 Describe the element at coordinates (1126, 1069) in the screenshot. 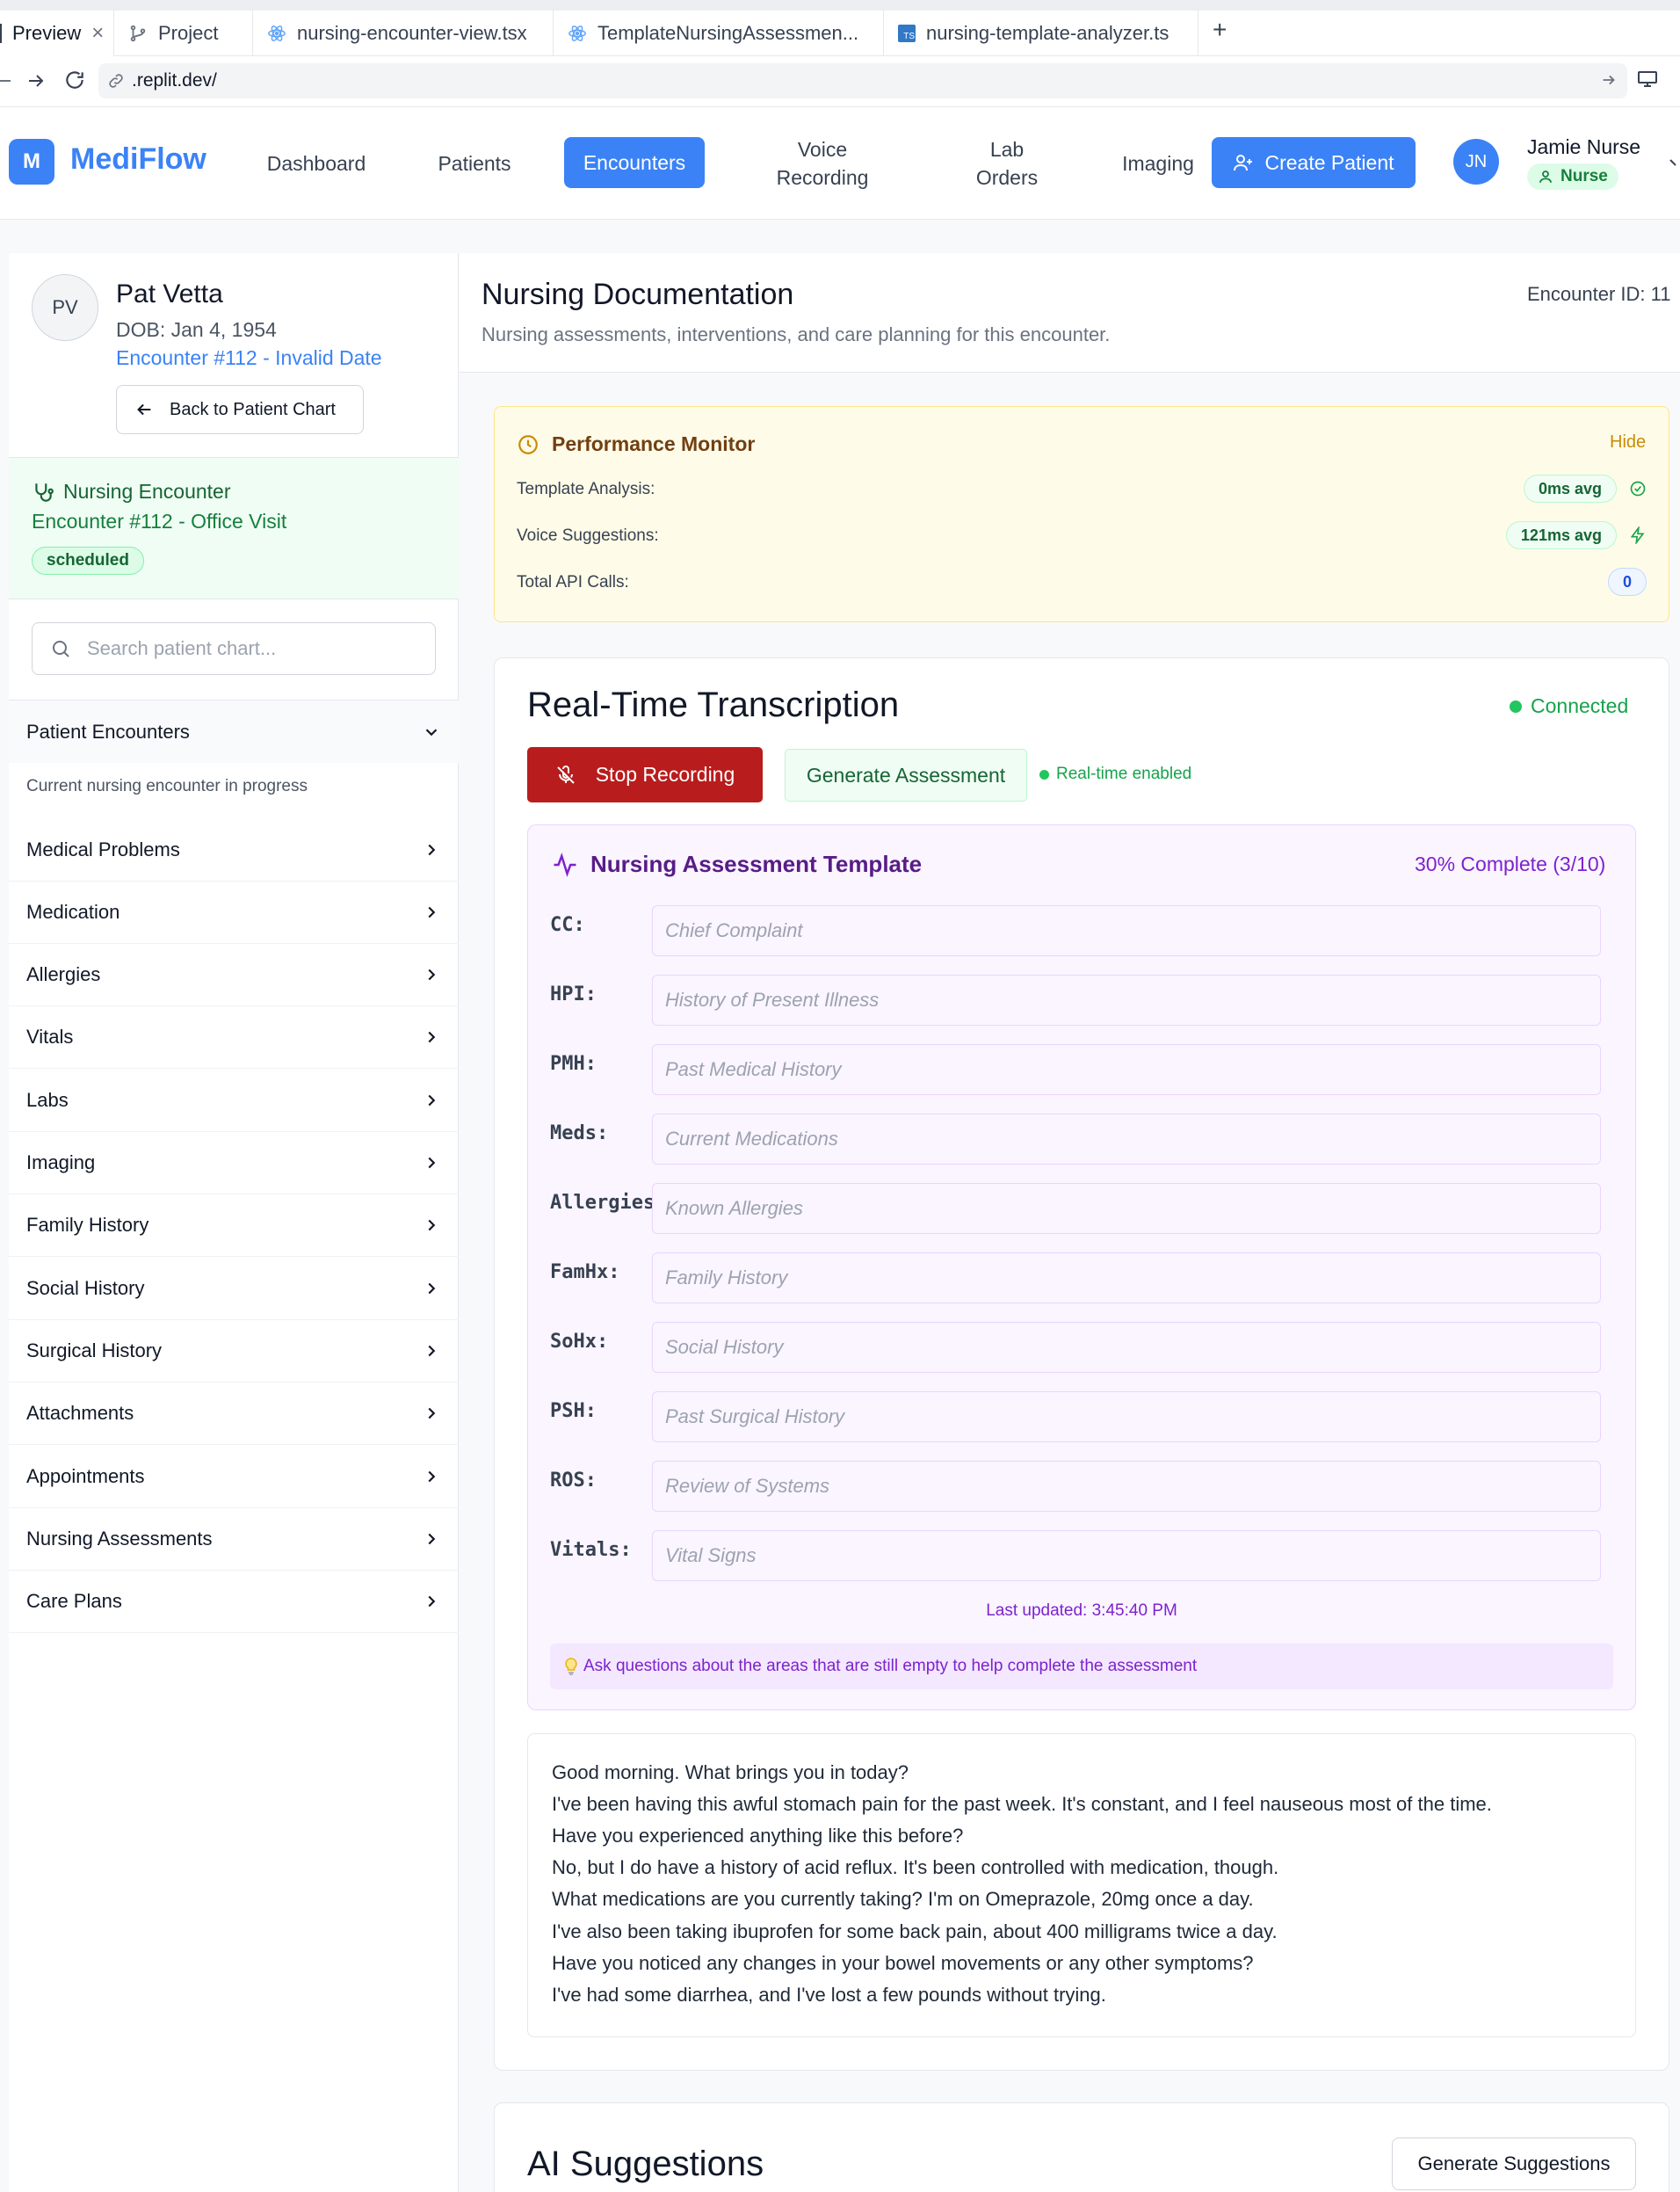

I see `field-pmh: Past Medical History` at that location.